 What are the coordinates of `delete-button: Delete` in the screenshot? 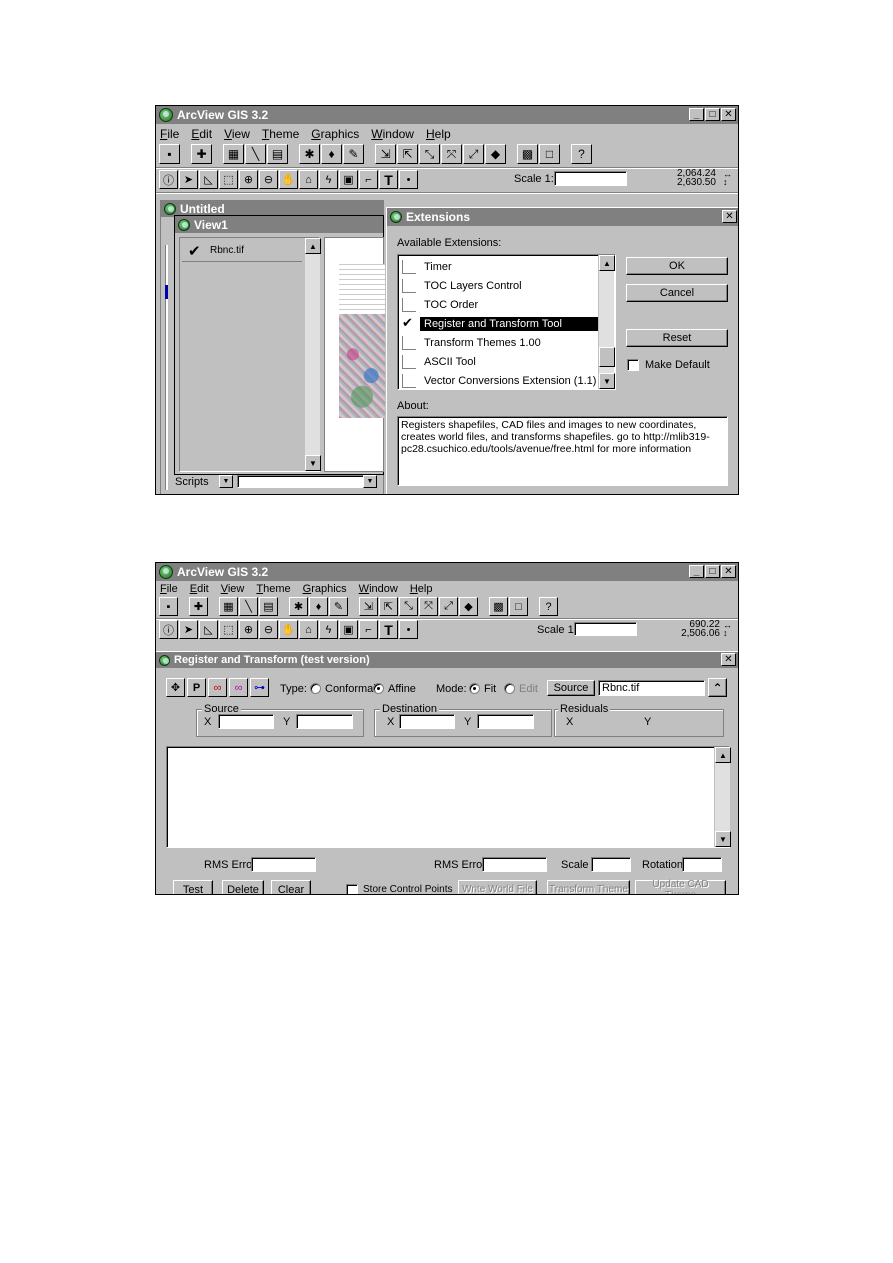 It's located at (243, 887).